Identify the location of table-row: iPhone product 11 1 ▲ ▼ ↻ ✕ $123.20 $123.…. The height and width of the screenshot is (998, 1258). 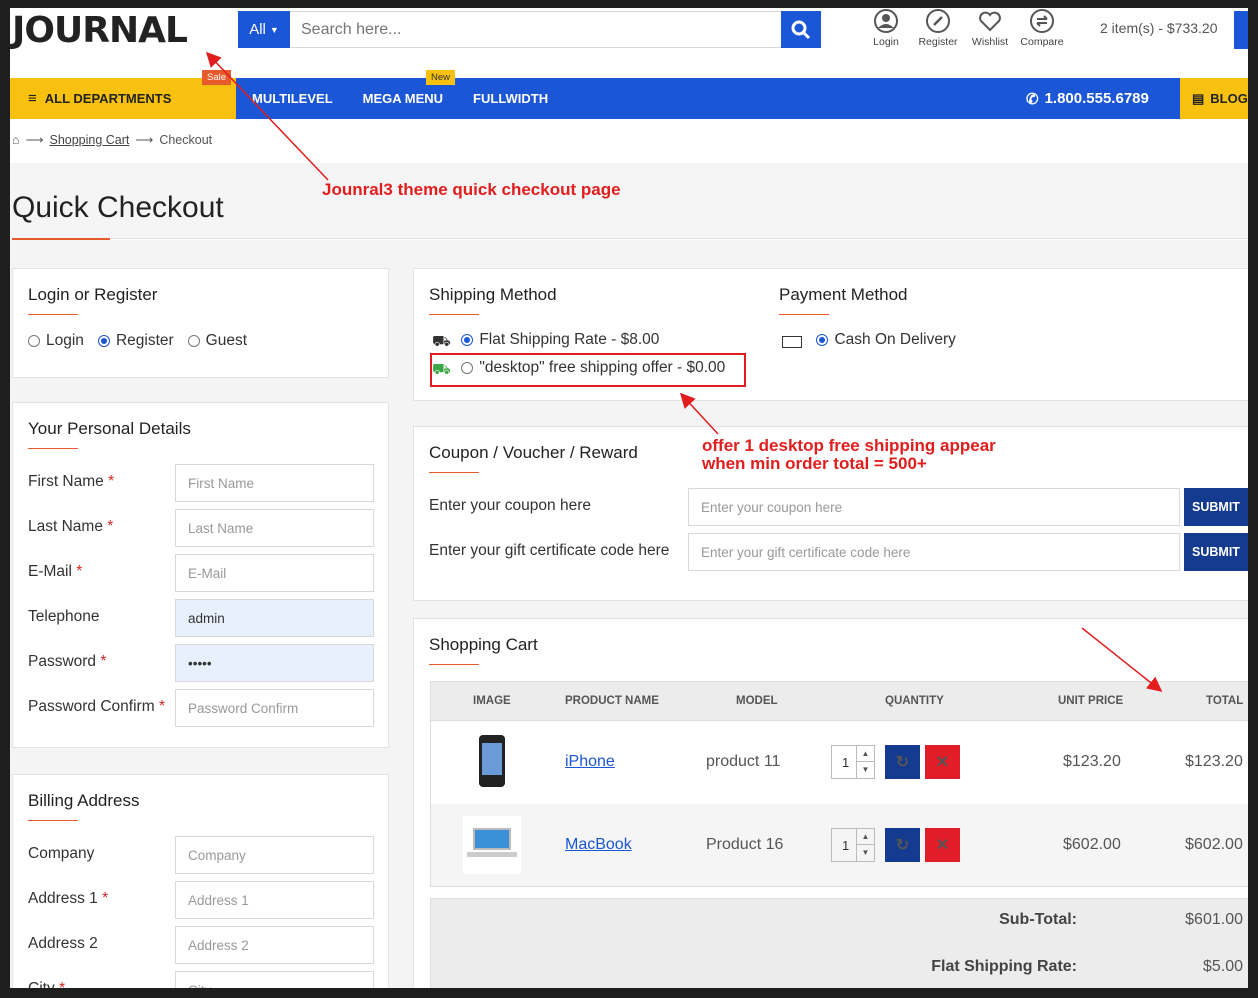
(839, 762).